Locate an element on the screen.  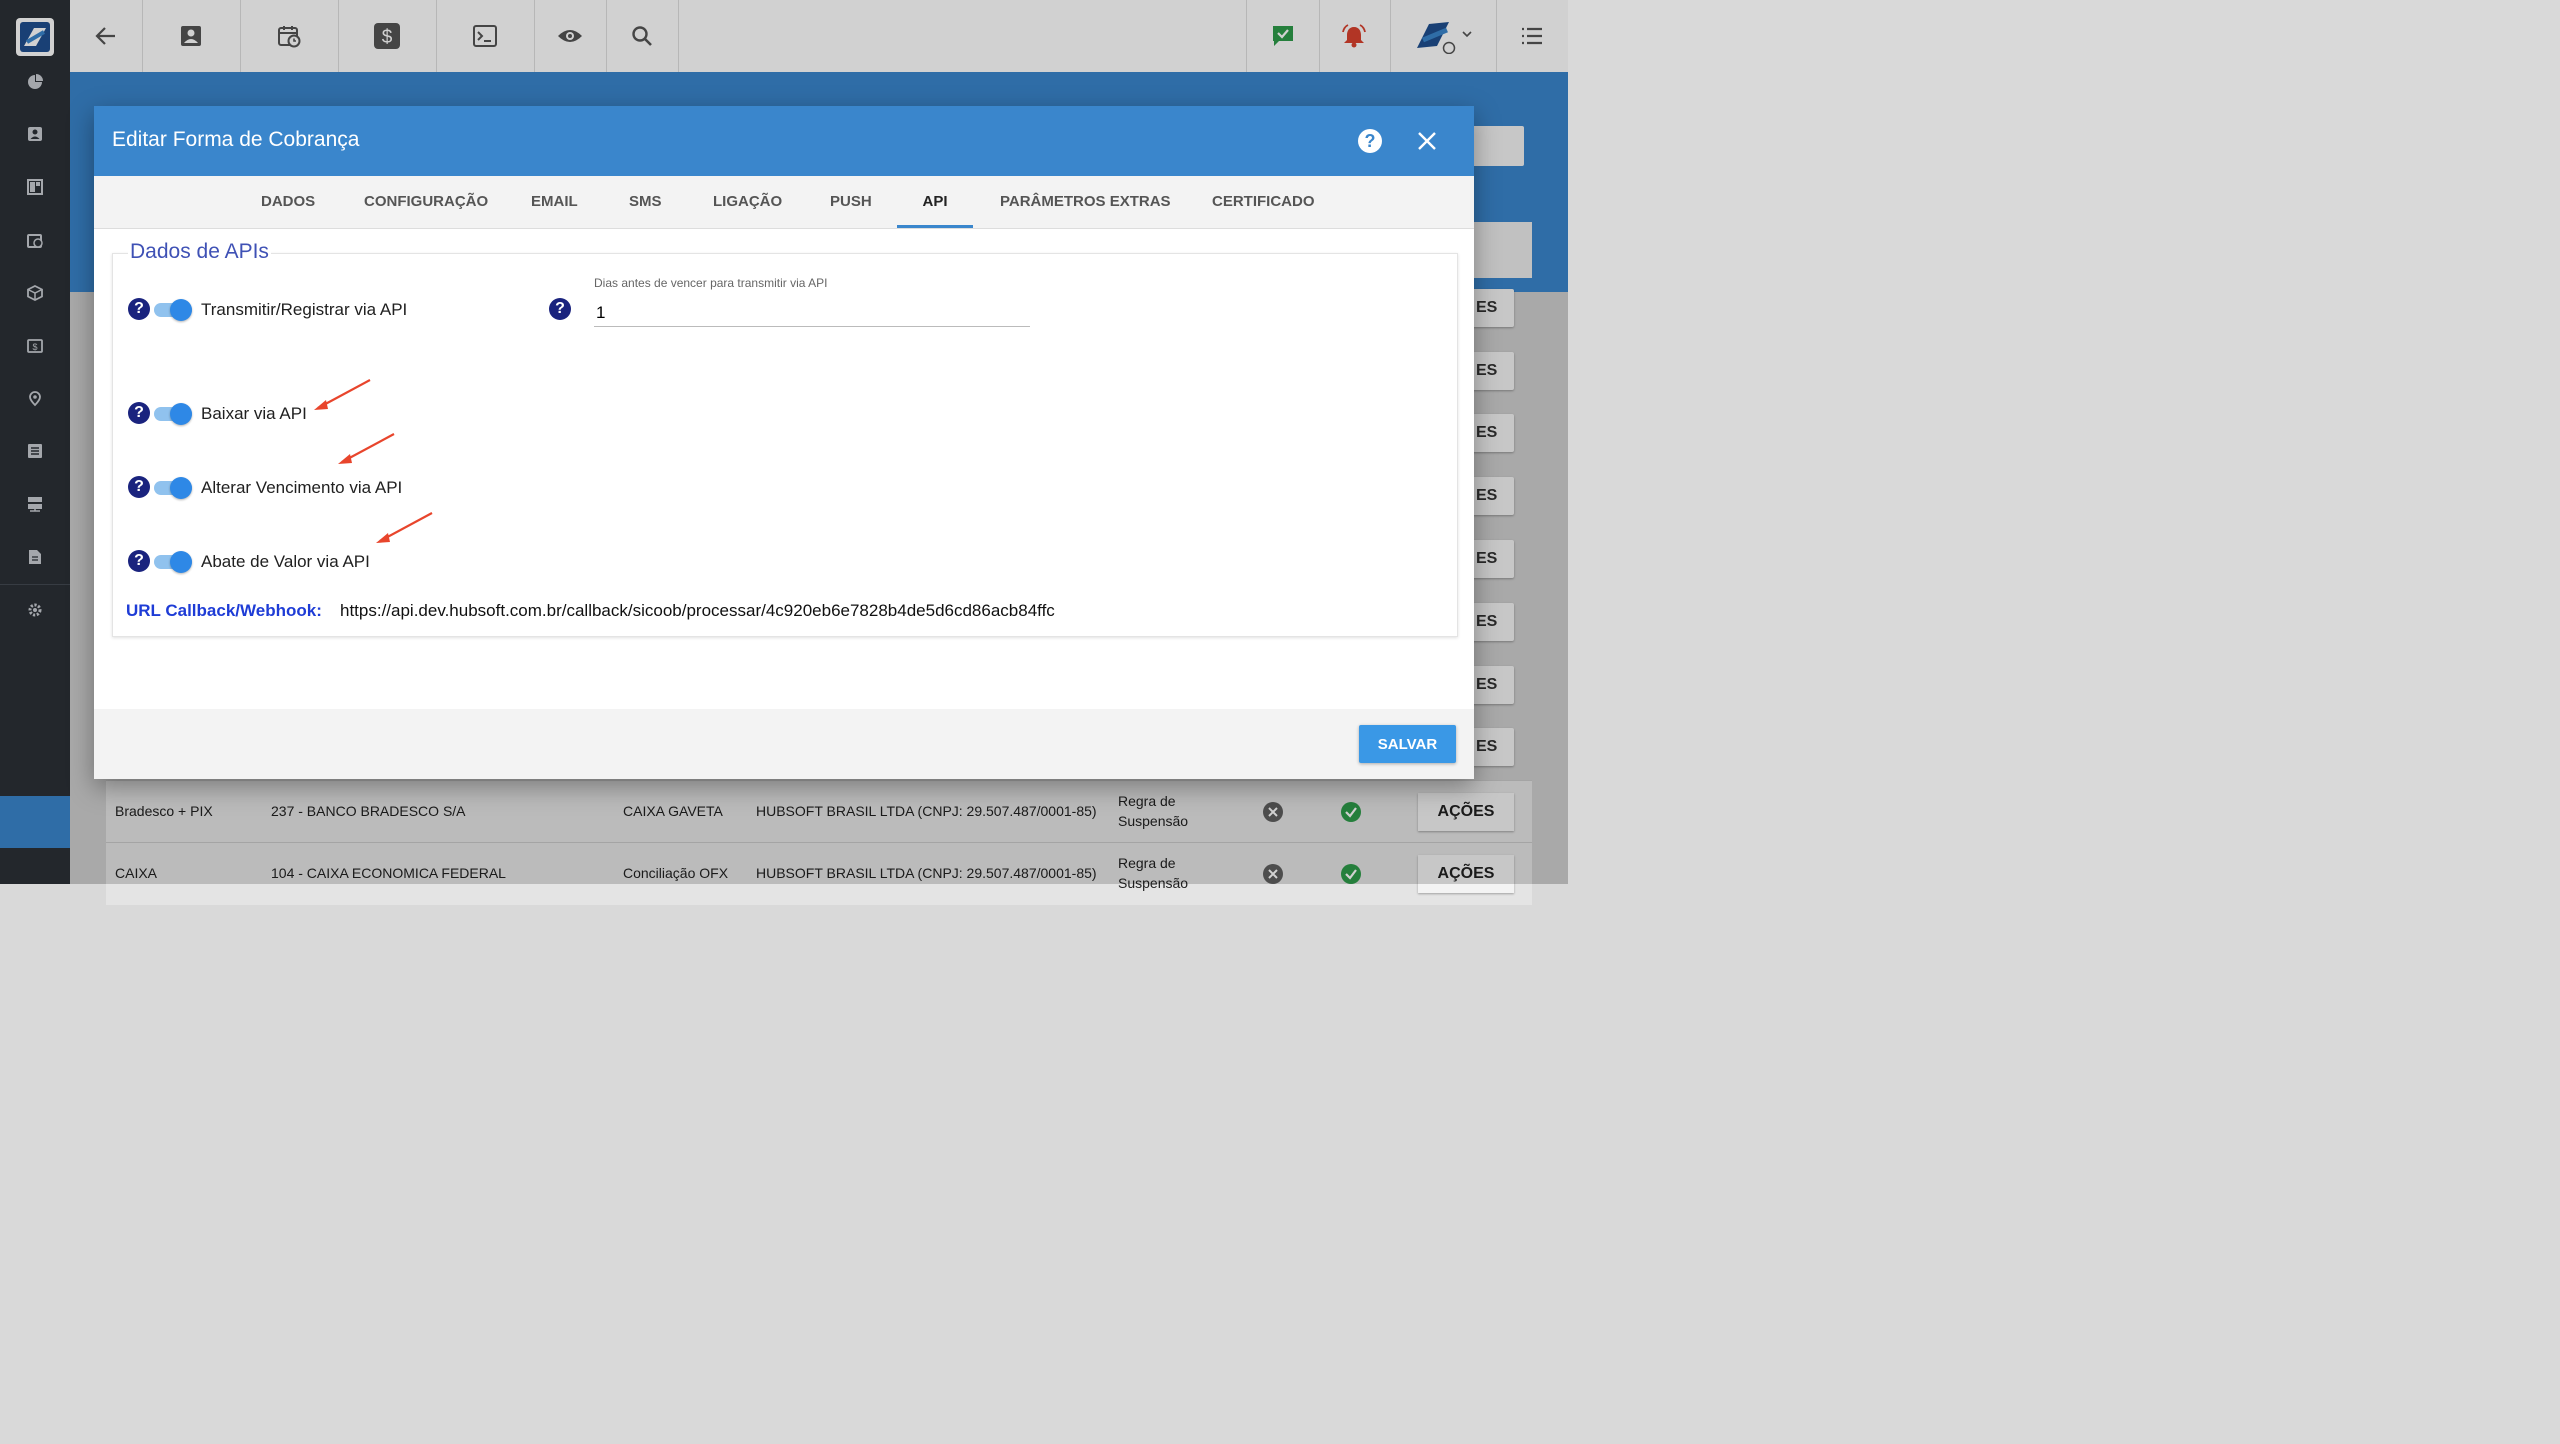
value-discount-api-label: Abate de Valor via API is located at coordinates (285, 561).